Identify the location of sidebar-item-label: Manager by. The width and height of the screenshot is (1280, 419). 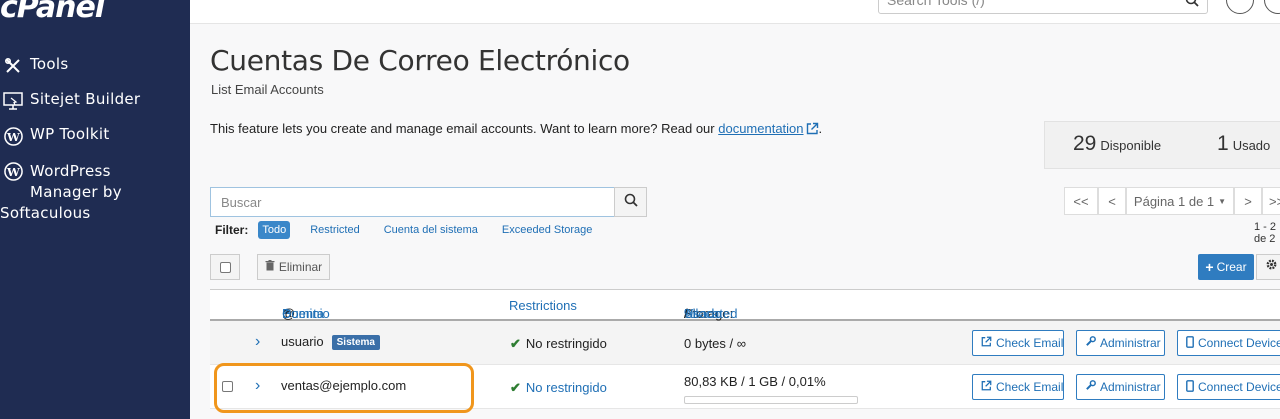
(76, 192).